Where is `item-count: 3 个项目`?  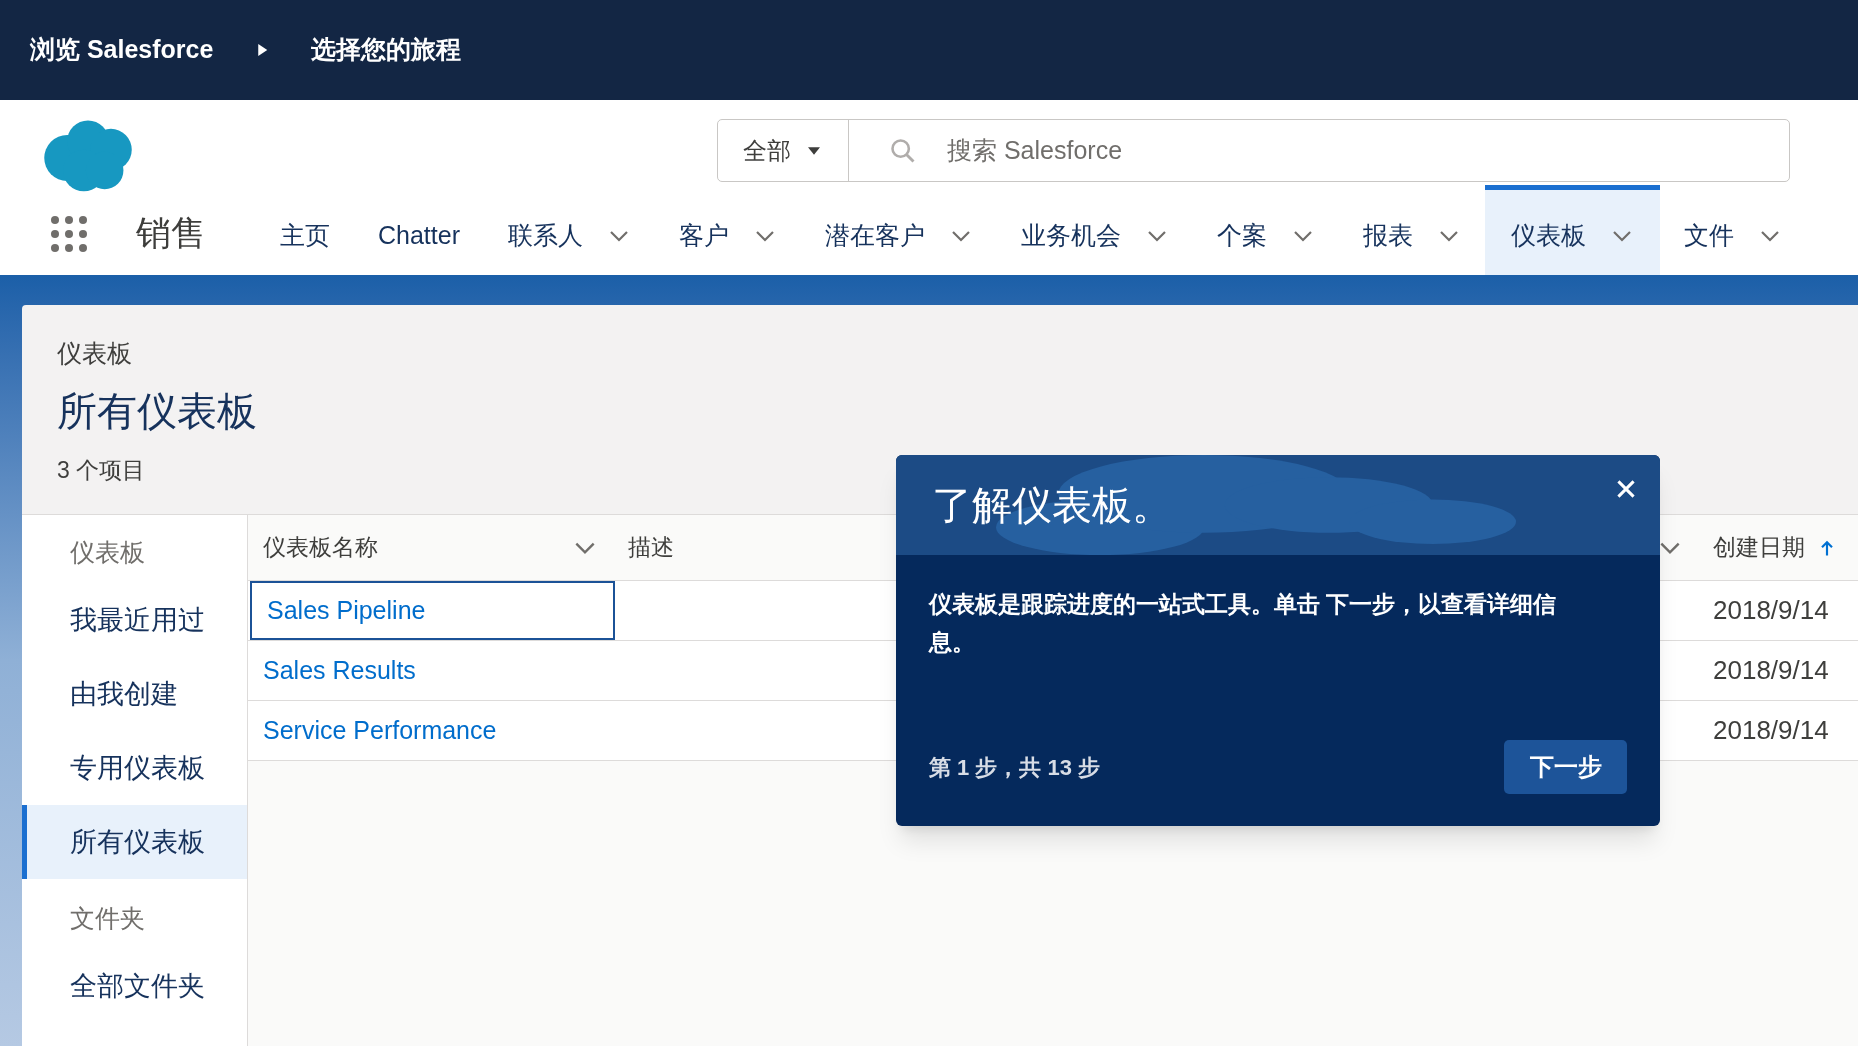 item-count: 3 个项目 is located at coordinates (102, 470).